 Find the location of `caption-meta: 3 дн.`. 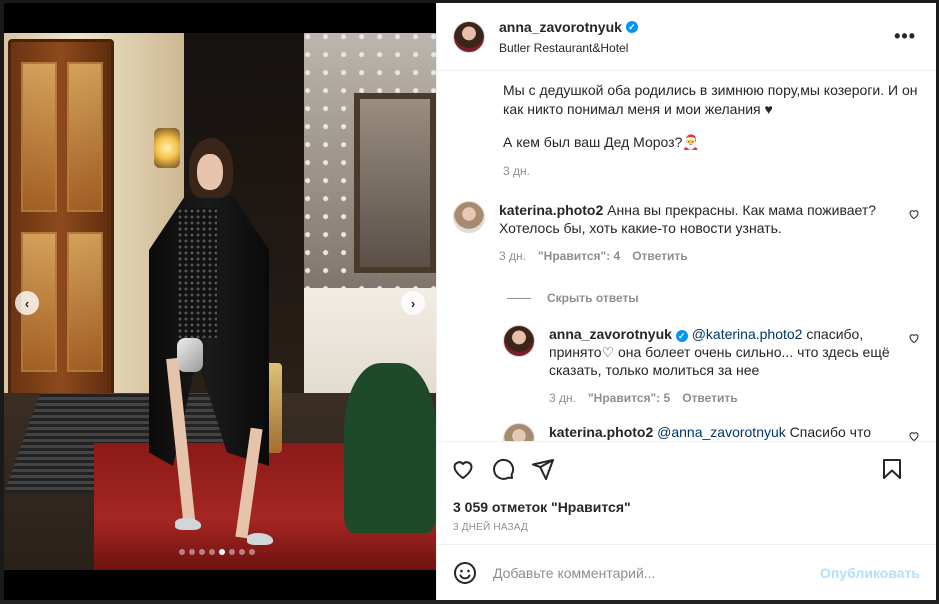

caption-meta: 3 дн. is located at coordinates (711, 171).